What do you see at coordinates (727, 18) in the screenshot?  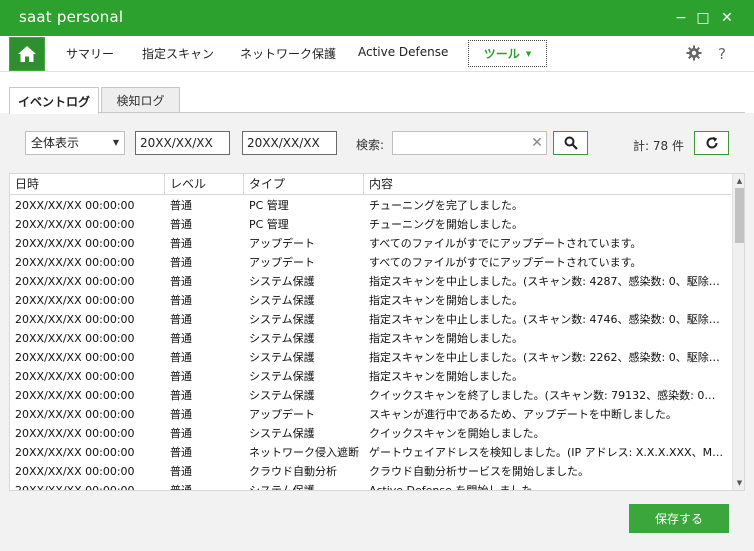 I see `close-button: ✕` at bounding box center [727, 18].